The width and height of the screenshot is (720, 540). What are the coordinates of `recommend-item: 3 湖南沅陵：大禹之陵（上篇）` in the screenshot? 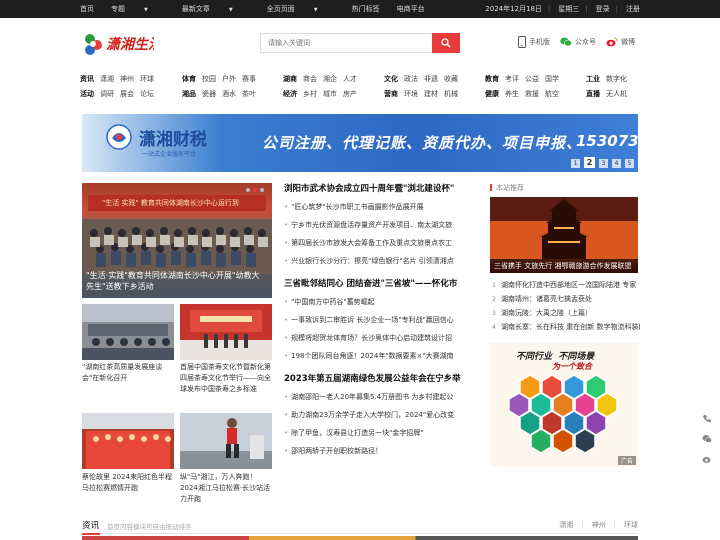 It's located at (565, 313).